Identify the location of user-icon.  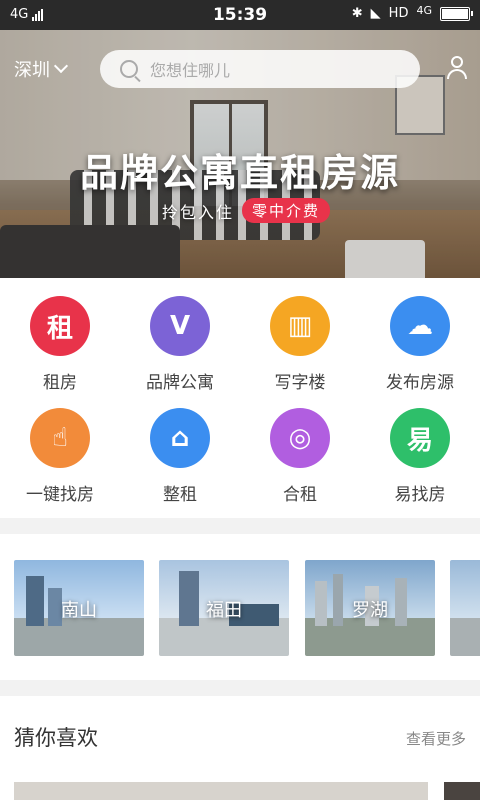
(457, 68).